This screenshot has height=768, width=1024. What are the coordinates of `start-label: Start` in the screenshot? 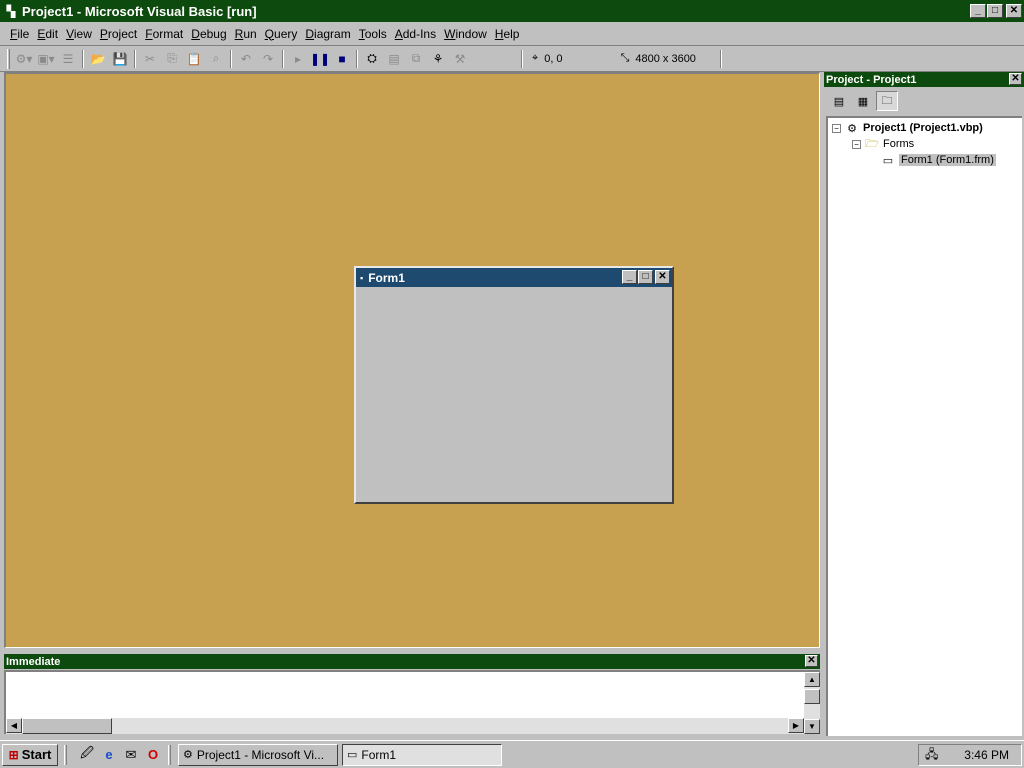 It's located at (36, 754).